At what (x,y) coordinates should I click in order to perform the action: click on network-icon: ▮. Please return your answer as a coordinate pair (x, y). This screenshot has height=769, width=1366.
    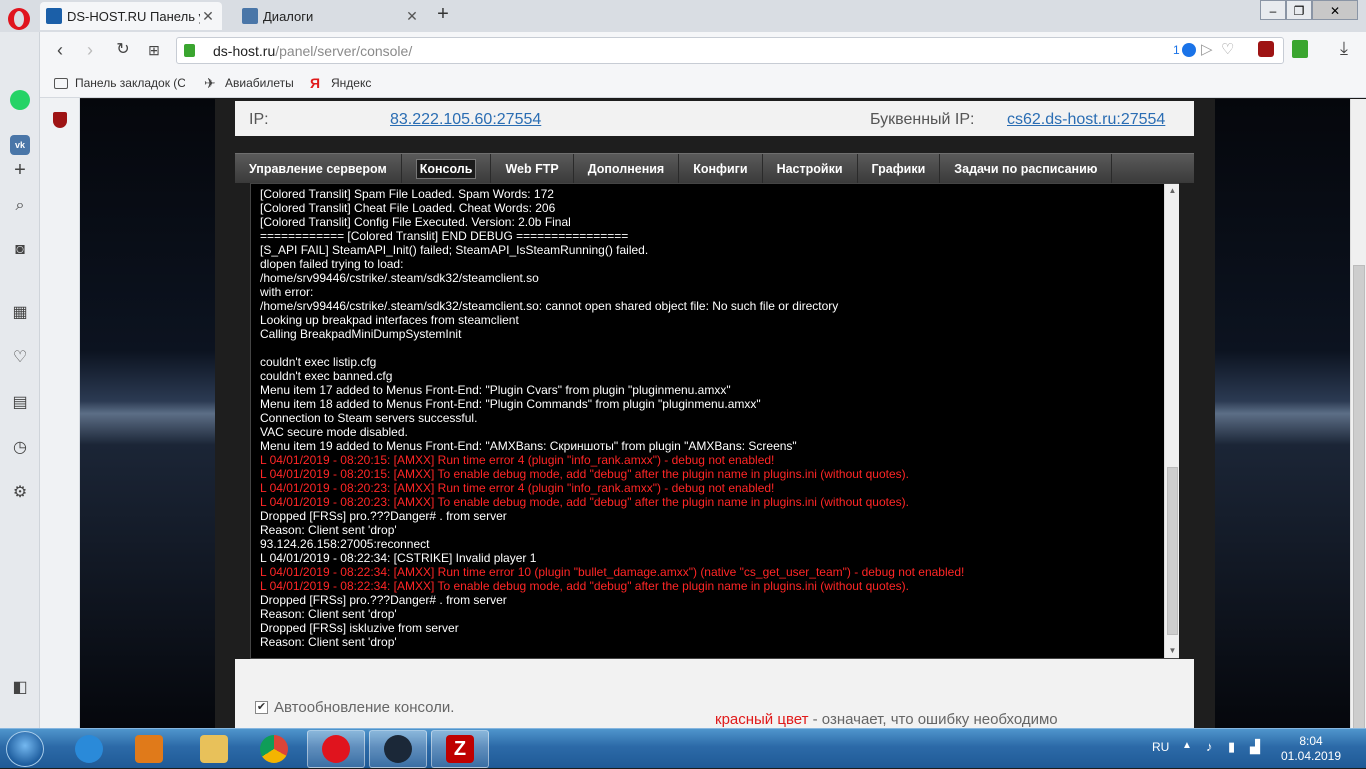
    Looking at the image, I should click on (1231, 747).